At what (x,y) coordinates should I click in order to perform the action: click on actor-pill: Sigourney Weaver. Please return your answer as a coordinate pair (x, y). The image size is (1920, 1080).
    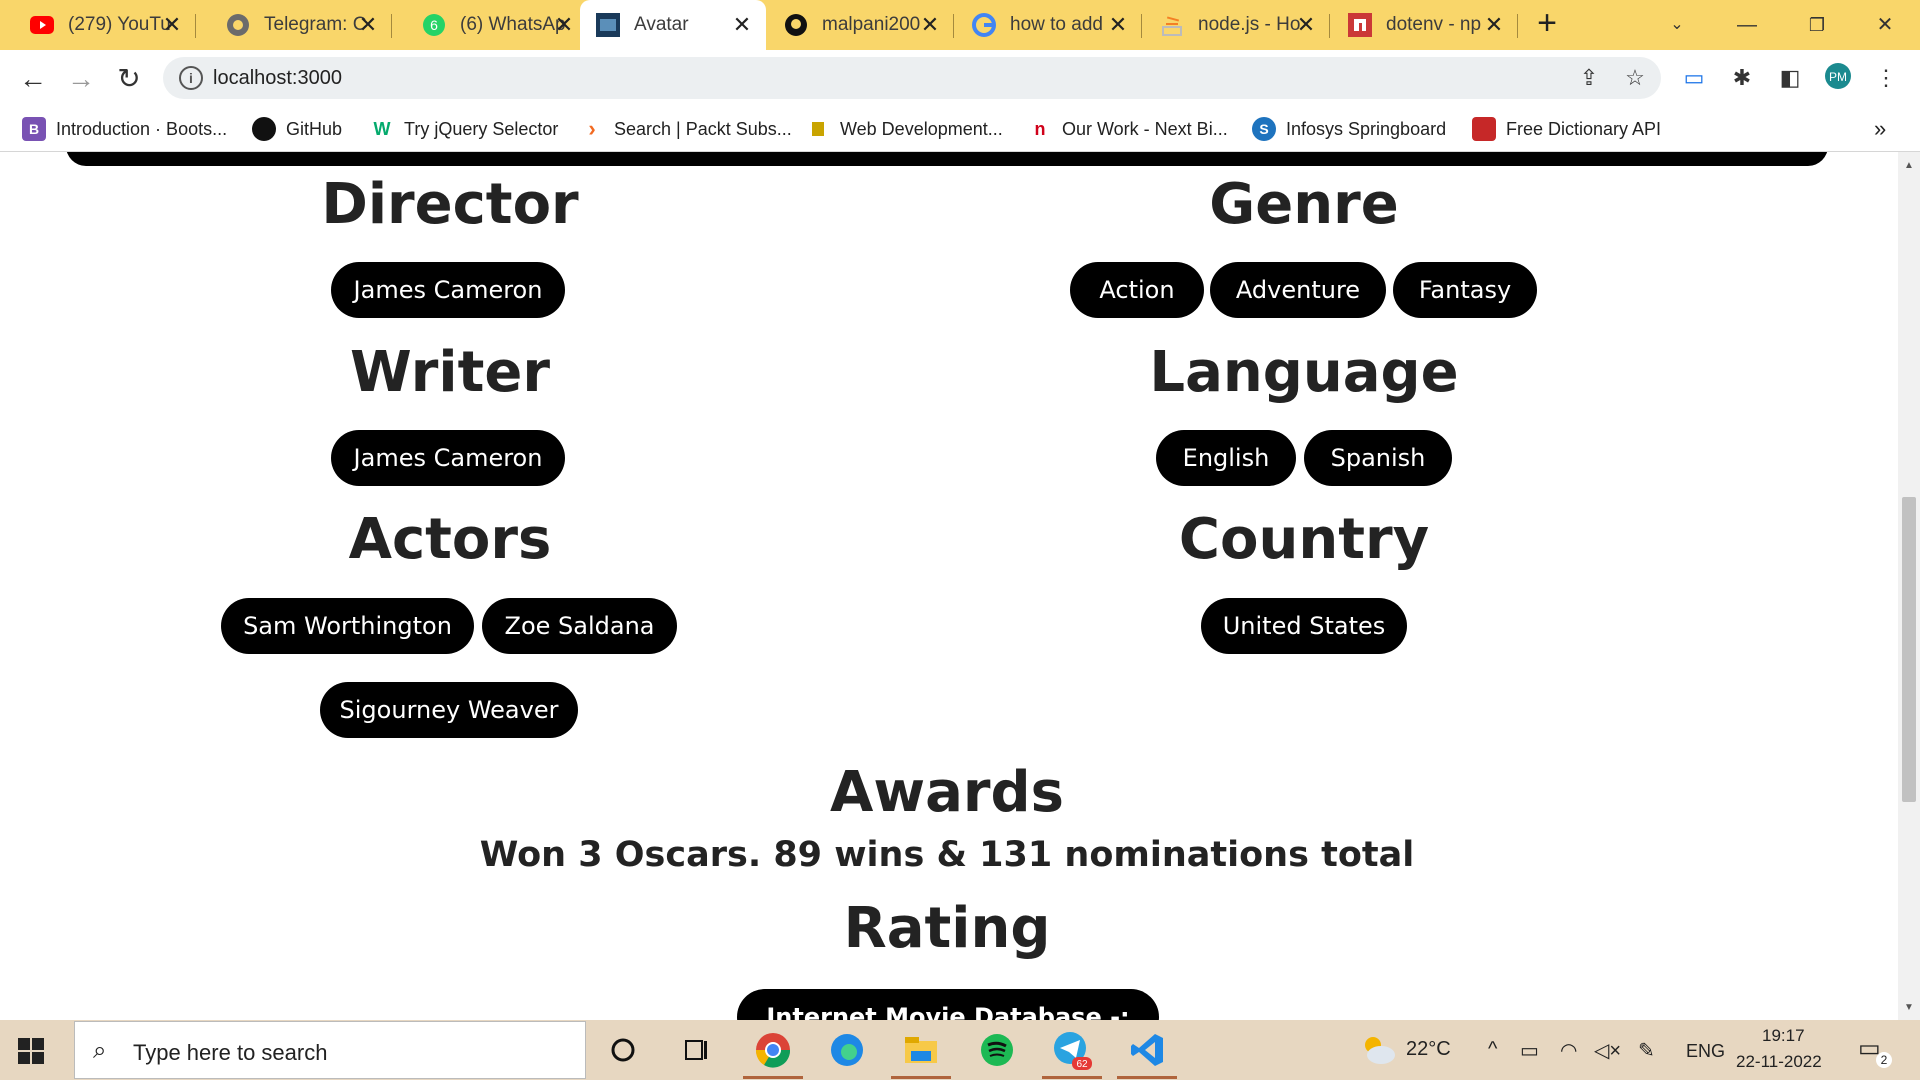
    Looking at the image, I should click on (449, 710).